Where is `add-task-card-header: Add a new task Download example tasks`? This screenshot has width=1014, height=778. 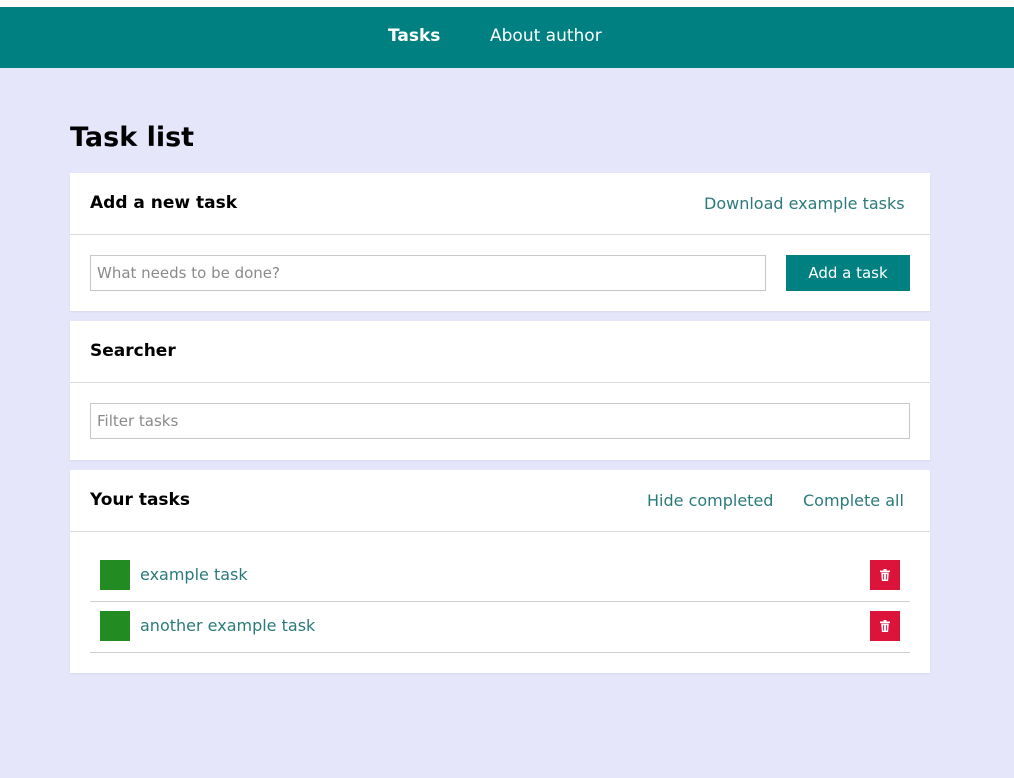 add-task-card-header: Add a new task Download example tasks is located at coordinates (500, 204).